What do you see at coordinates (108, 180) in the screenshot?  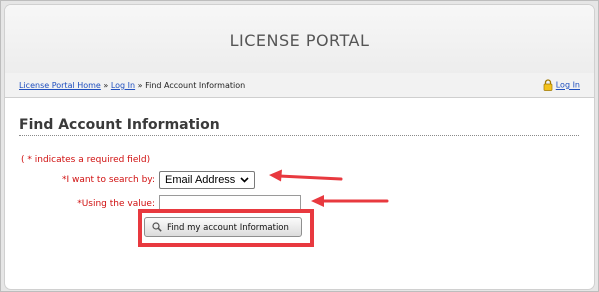 I see `search-by-label: *I want to search by:` at bounding box center [108, 180].